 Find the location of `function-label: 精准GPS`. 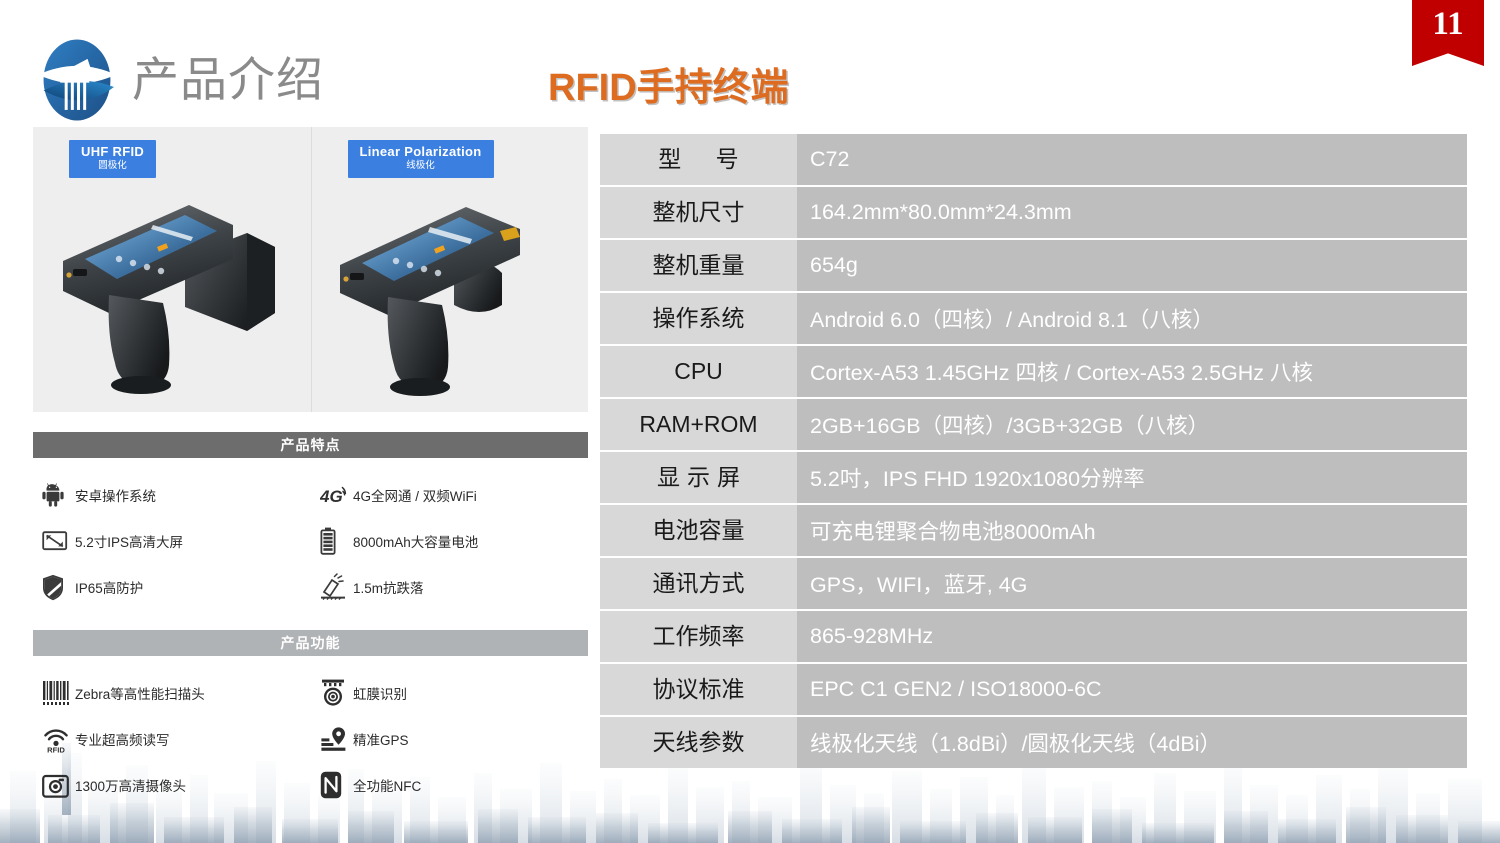

function-label: 精准GPS is located at coordinates (381, 740).